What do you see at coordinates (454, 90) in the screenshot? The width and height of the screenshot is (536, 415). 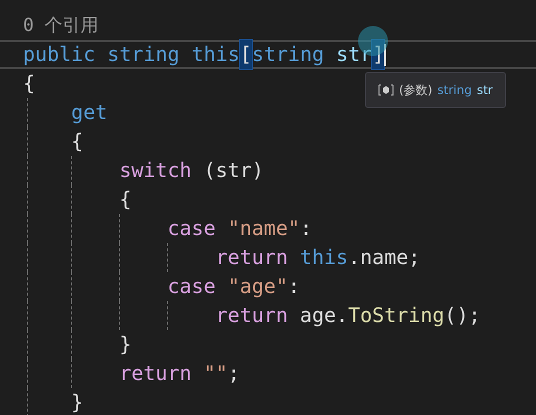 I see `tooltip-type: string` at bounding box center [454, 90].